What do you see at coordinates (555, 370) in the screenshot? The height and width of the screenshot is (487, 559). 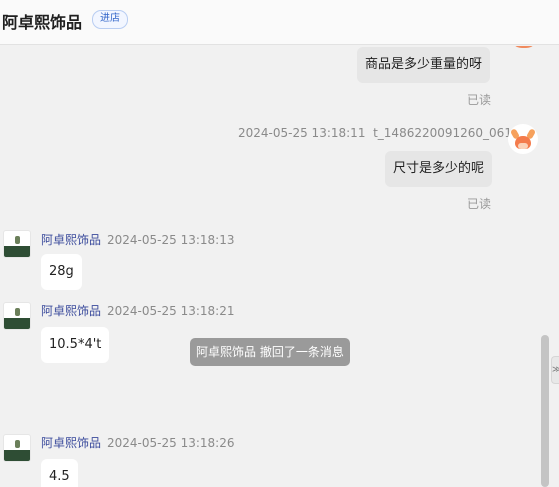 I see `collapse-side-icon: ≫` at bounding box center [555, 370].